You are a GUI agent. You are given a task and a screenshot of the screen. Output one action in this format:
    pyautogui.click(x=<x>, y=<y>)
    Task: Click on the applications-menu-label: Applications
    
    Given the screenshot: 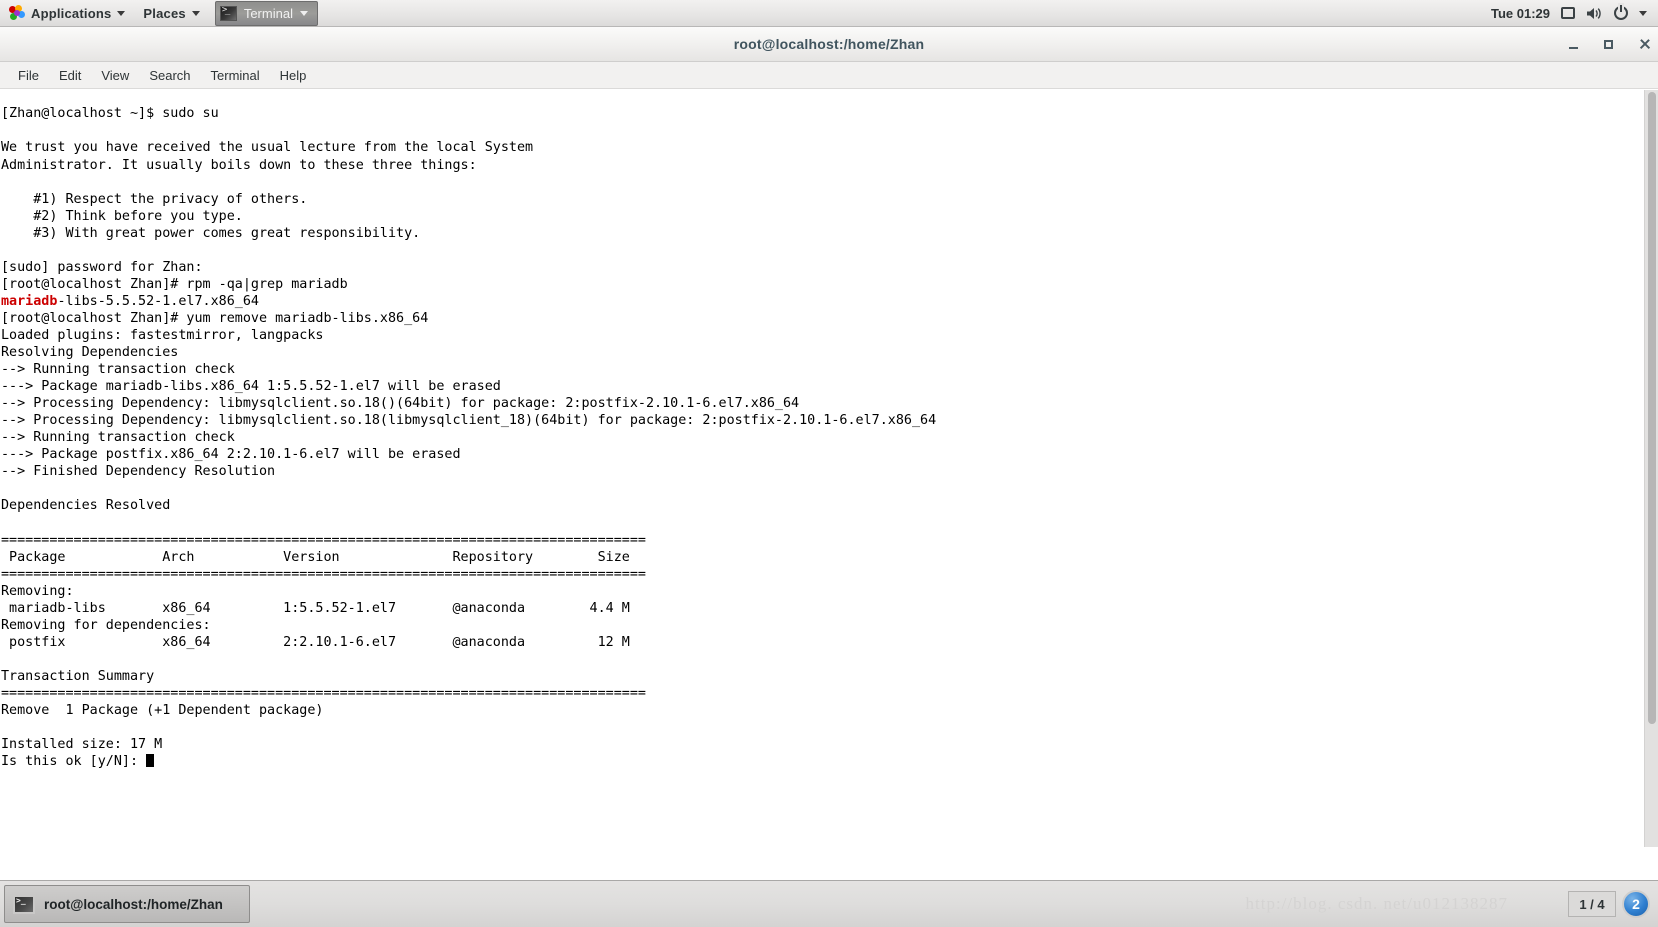 What is the action you would take?
    pyautogui.click(x=71, y=13)
    